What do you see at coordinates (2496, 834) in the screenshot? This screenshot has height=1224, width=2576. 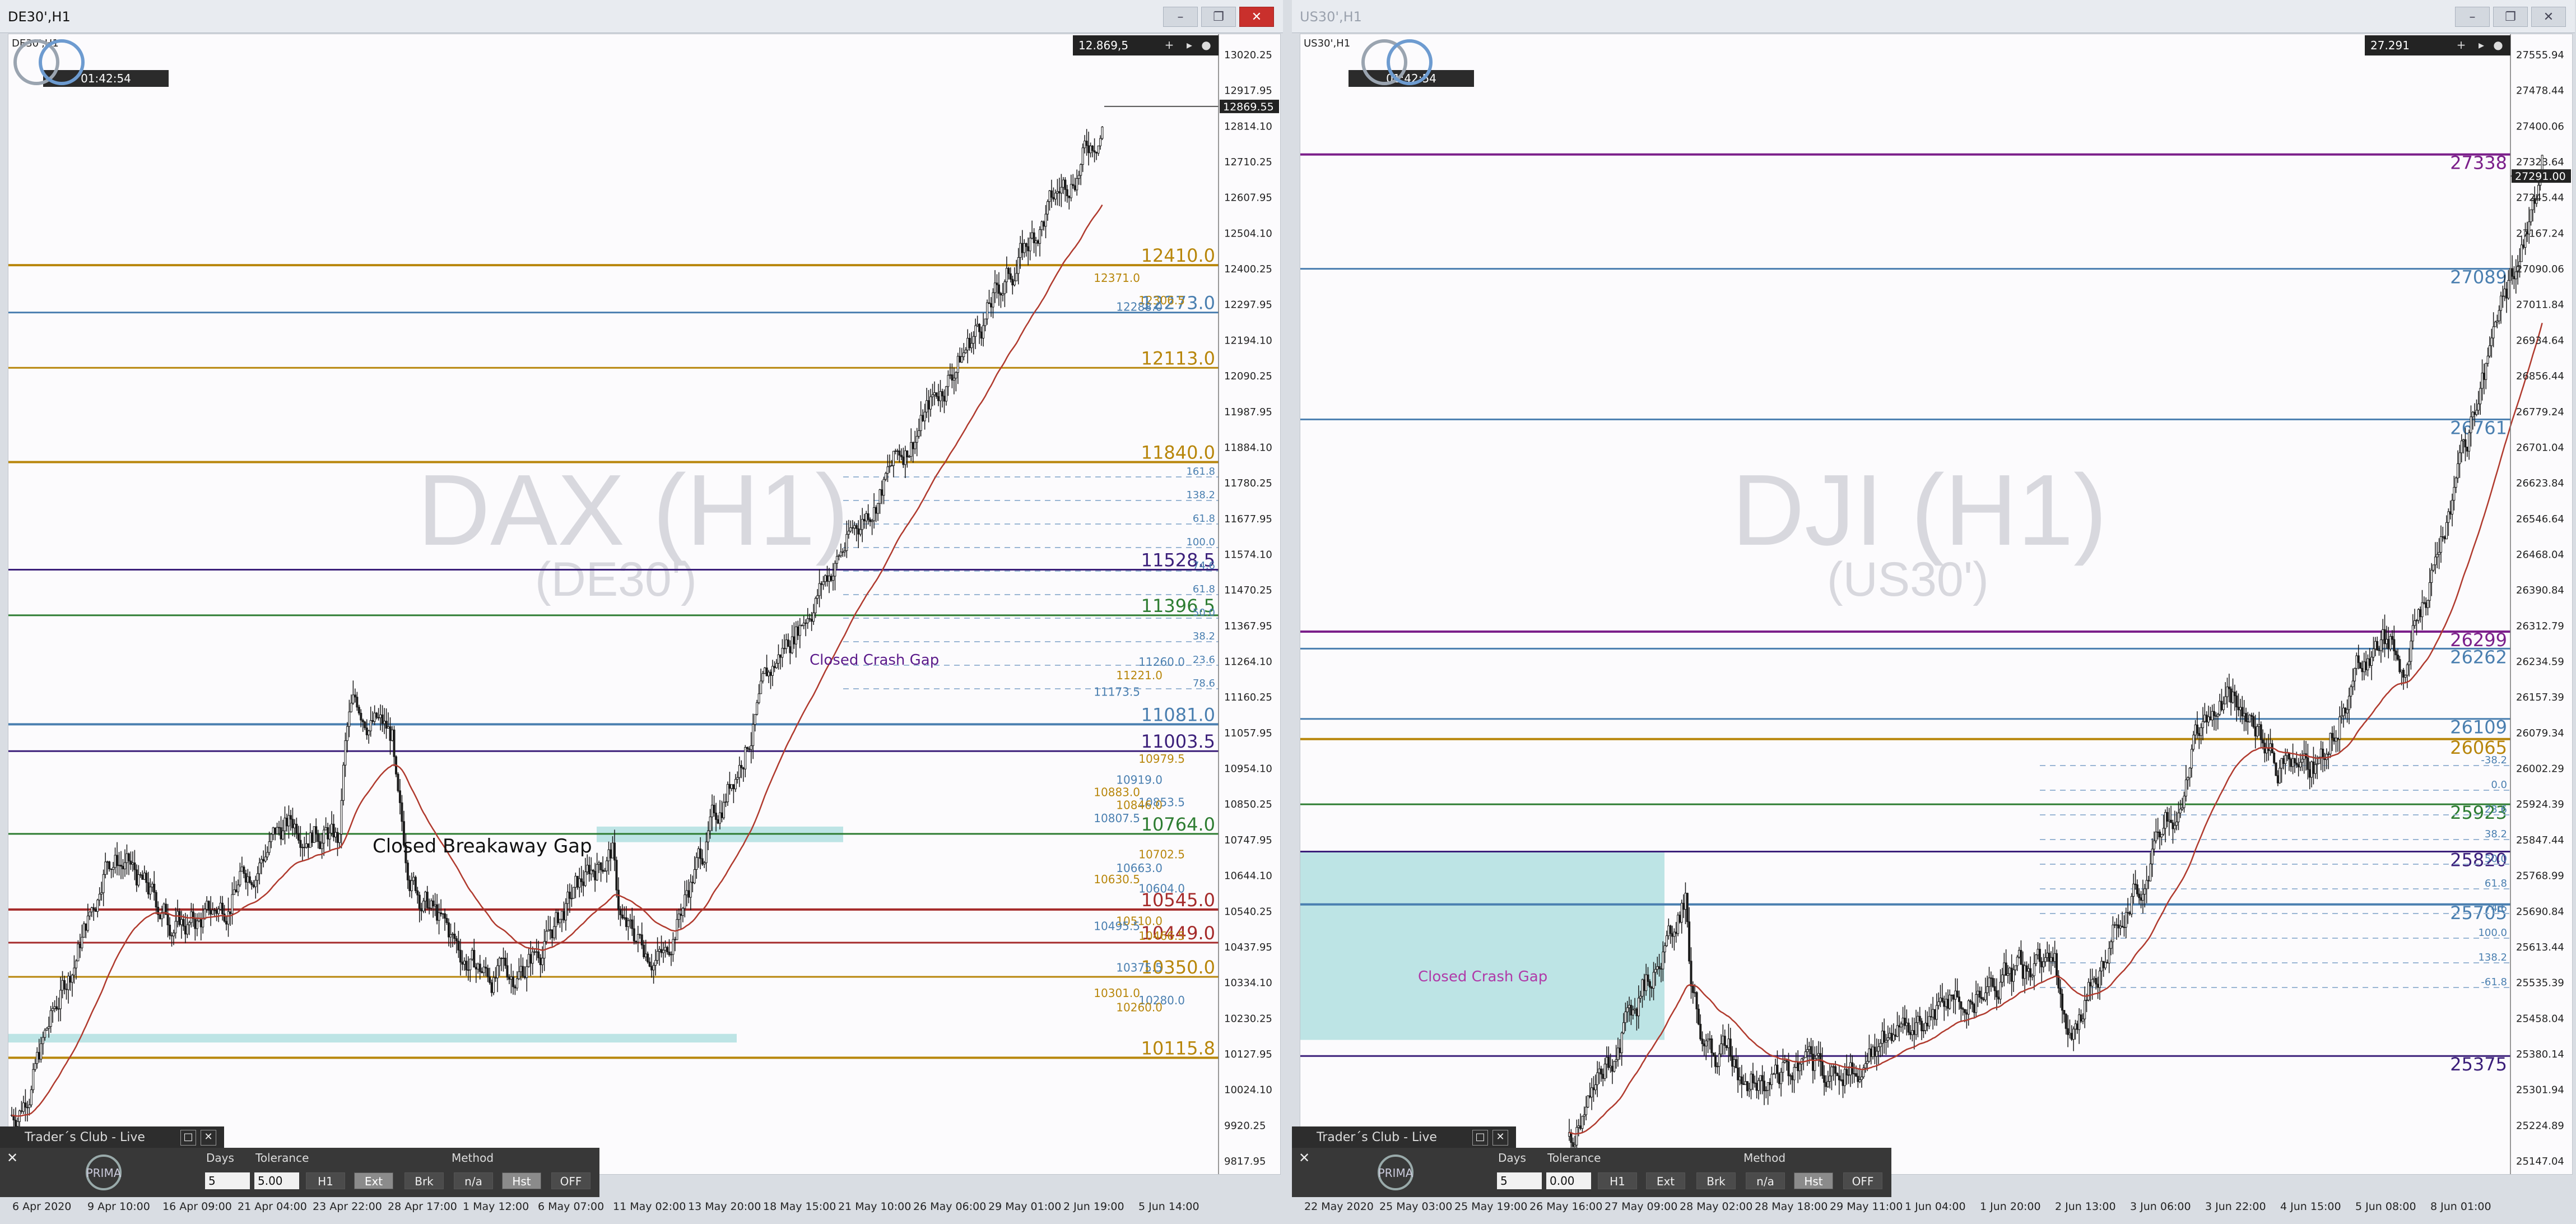 I see `fib-label: 38.2` at bounding box center [2496, 834].